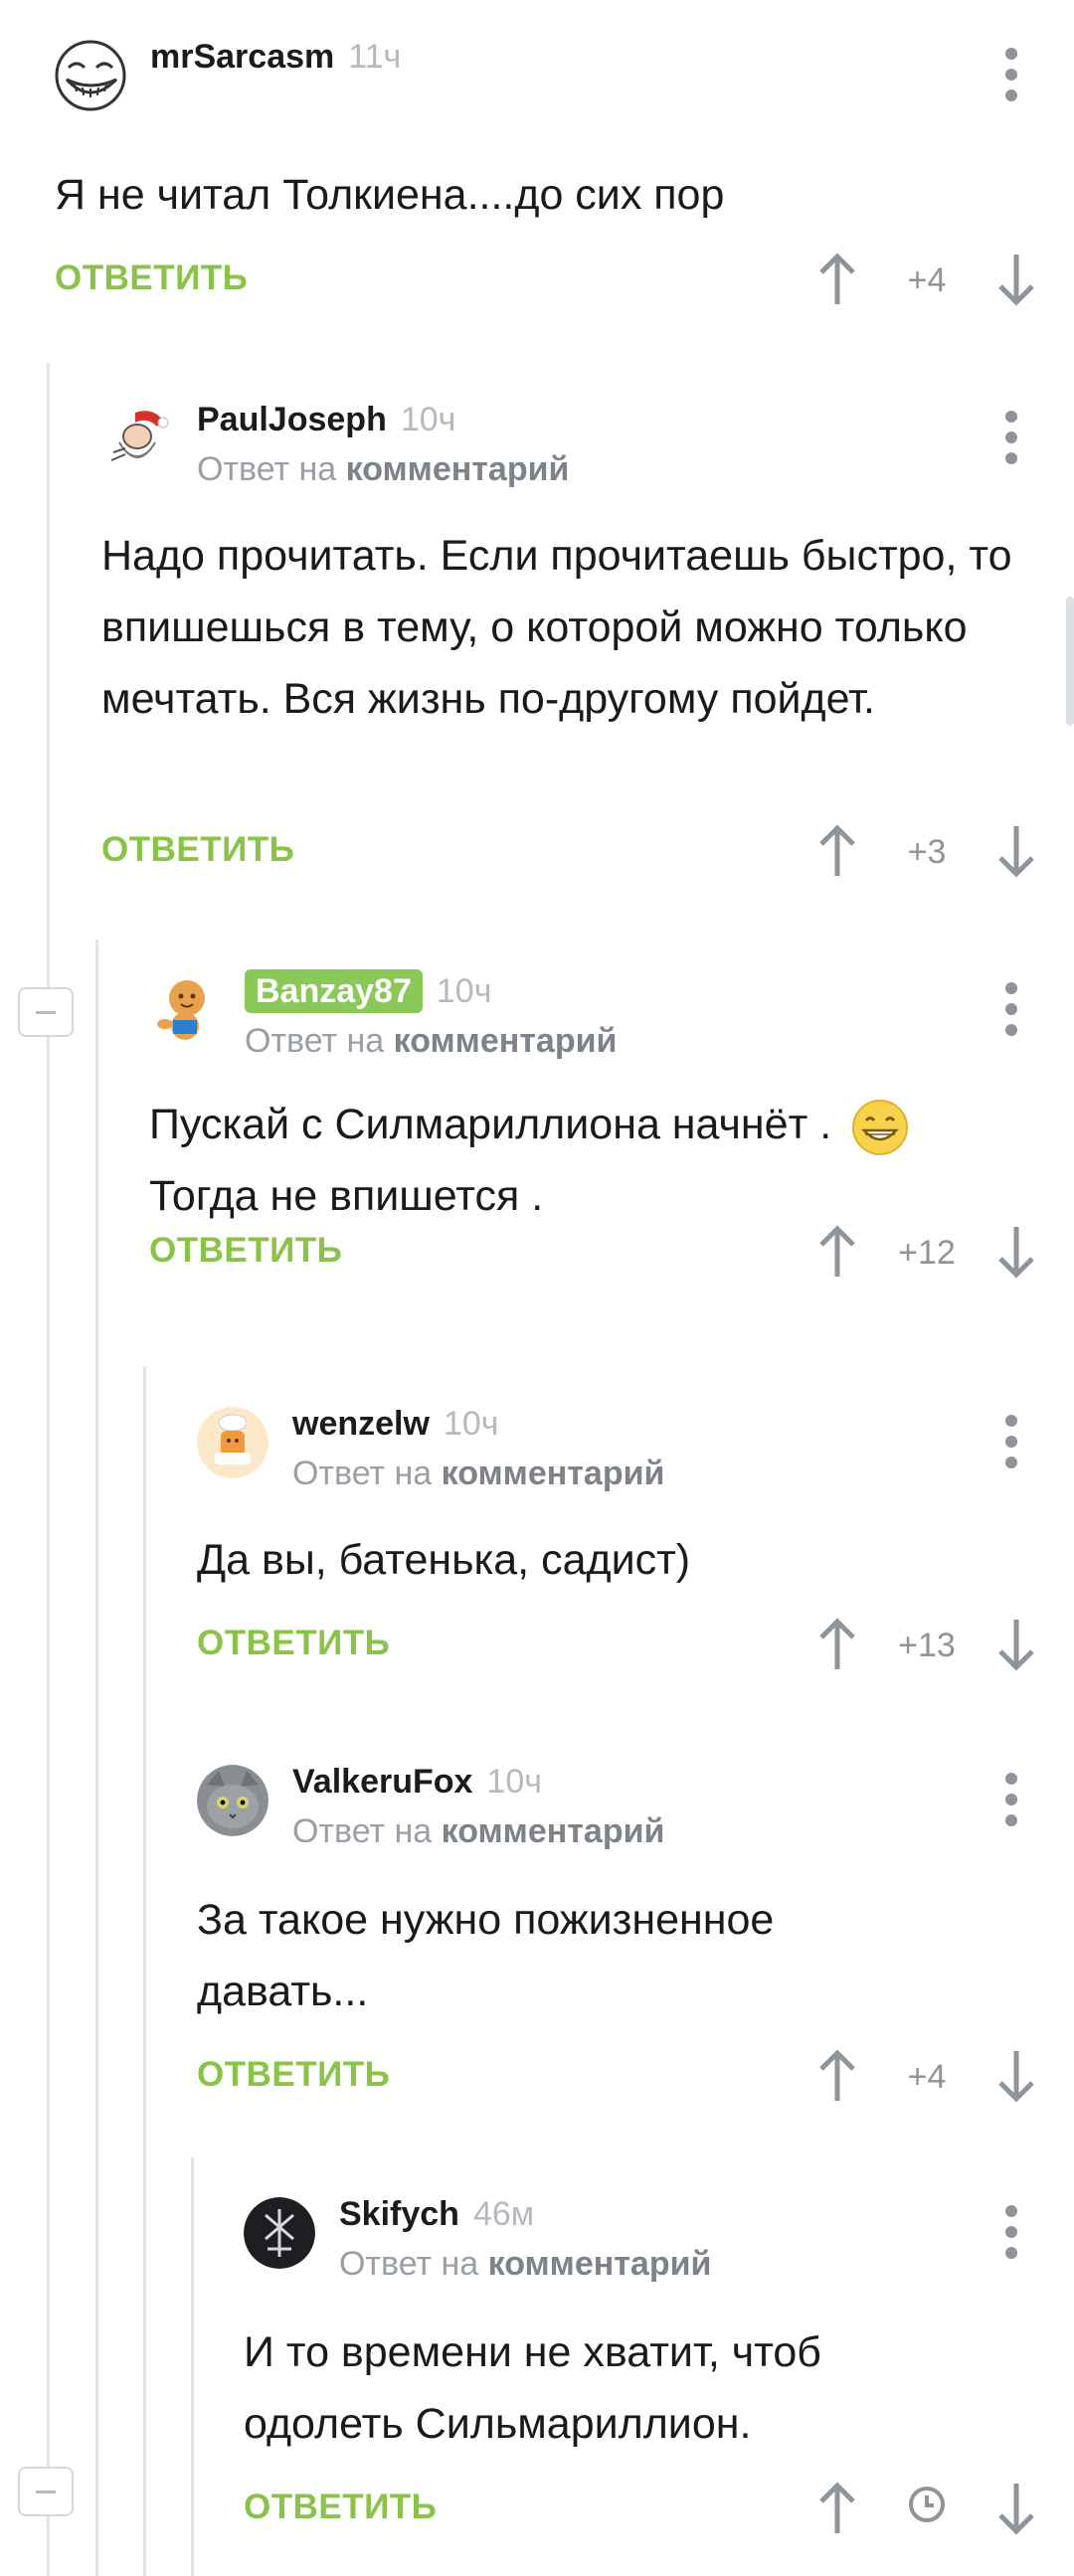 This screenshot has width=1074, height=2576. Describe the element at coordinates (927, 1253) in the screenshot. I see `rating: +12` at that location.